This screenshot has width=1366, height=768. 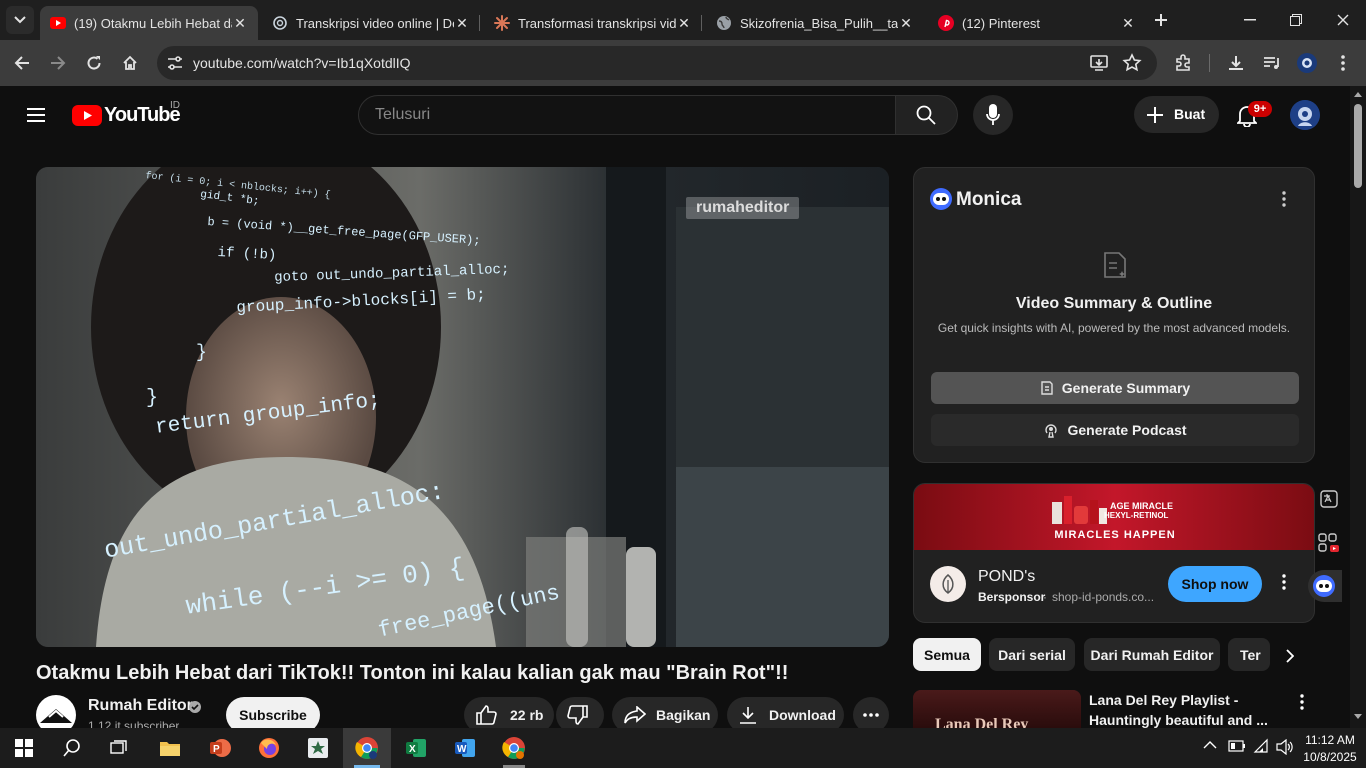 What do you see at coordinates (1032, 654) in the screenshot?
I see `chip-from-series: Dari serial` at bounding box center [1032, 654].